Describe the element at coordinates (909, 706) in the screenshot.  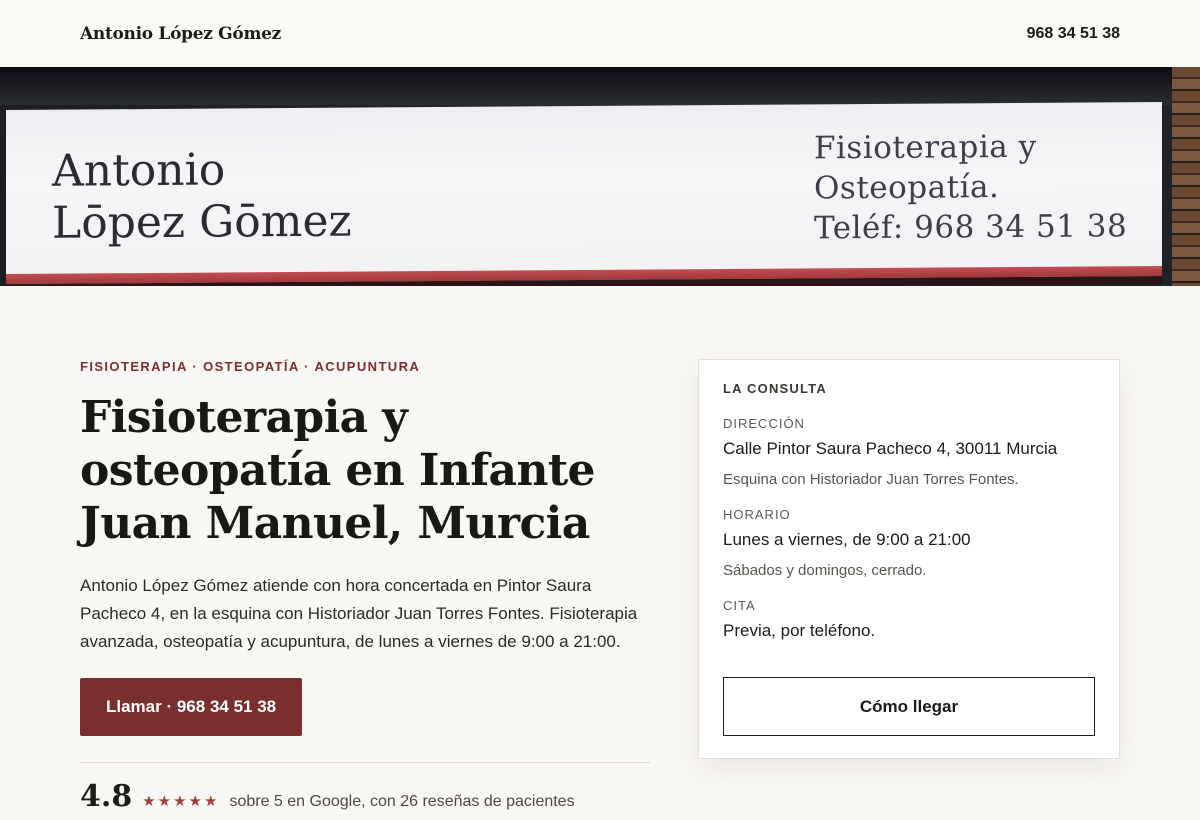
I see `directions-button: Cómo llegar` at that location.